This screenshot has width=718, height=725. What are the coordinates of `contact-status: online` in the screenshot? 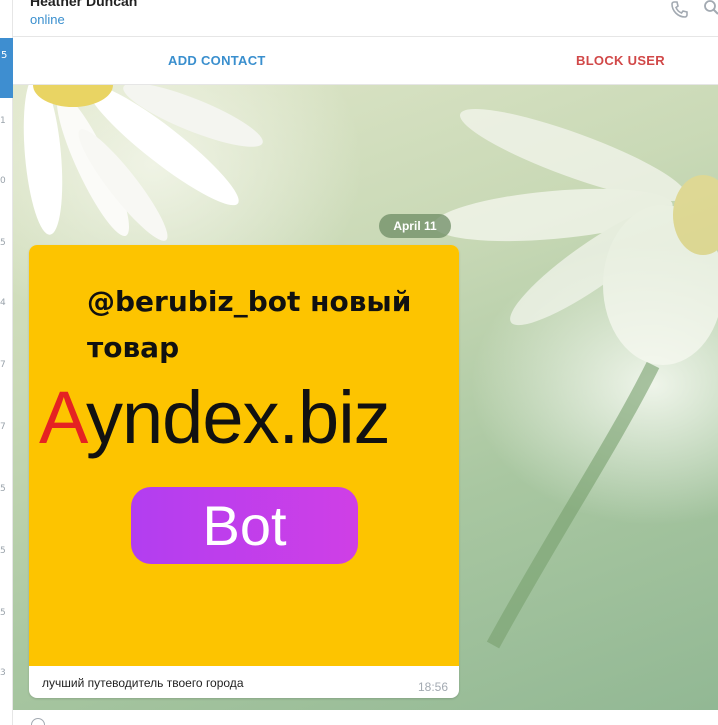 It's located at (47, 19).